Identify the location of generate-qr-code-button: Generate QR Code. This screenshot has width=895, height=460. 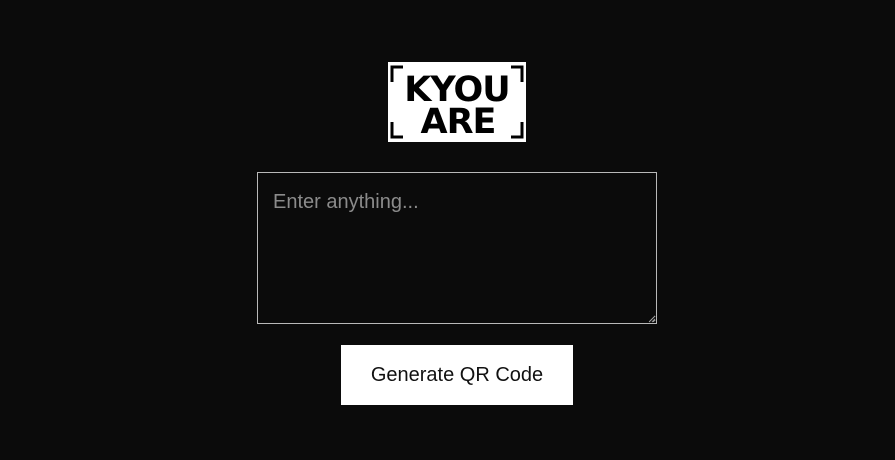
(457, 375).